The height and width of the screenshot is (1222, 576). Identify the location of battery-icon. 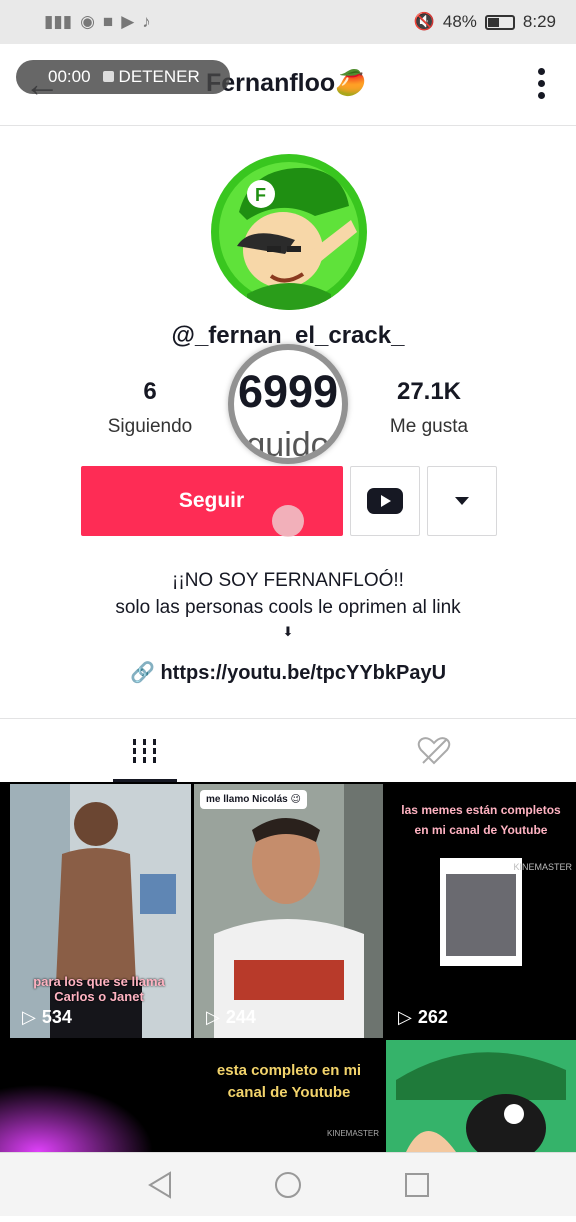
(499, 22).